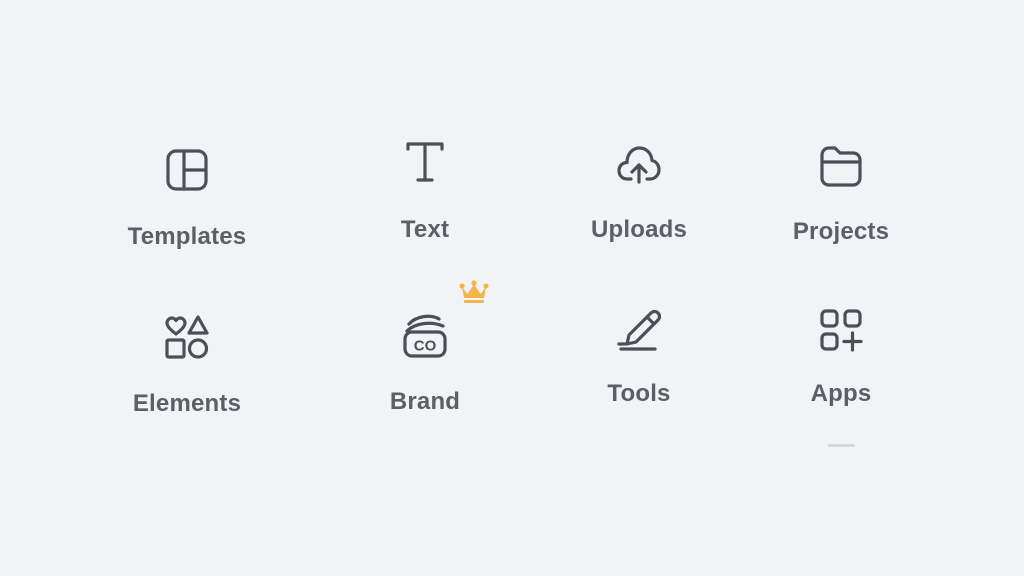 The width and height of the screenshot is (1024, 576). I want to click on nav-templates: Templates, so click(187, 206).